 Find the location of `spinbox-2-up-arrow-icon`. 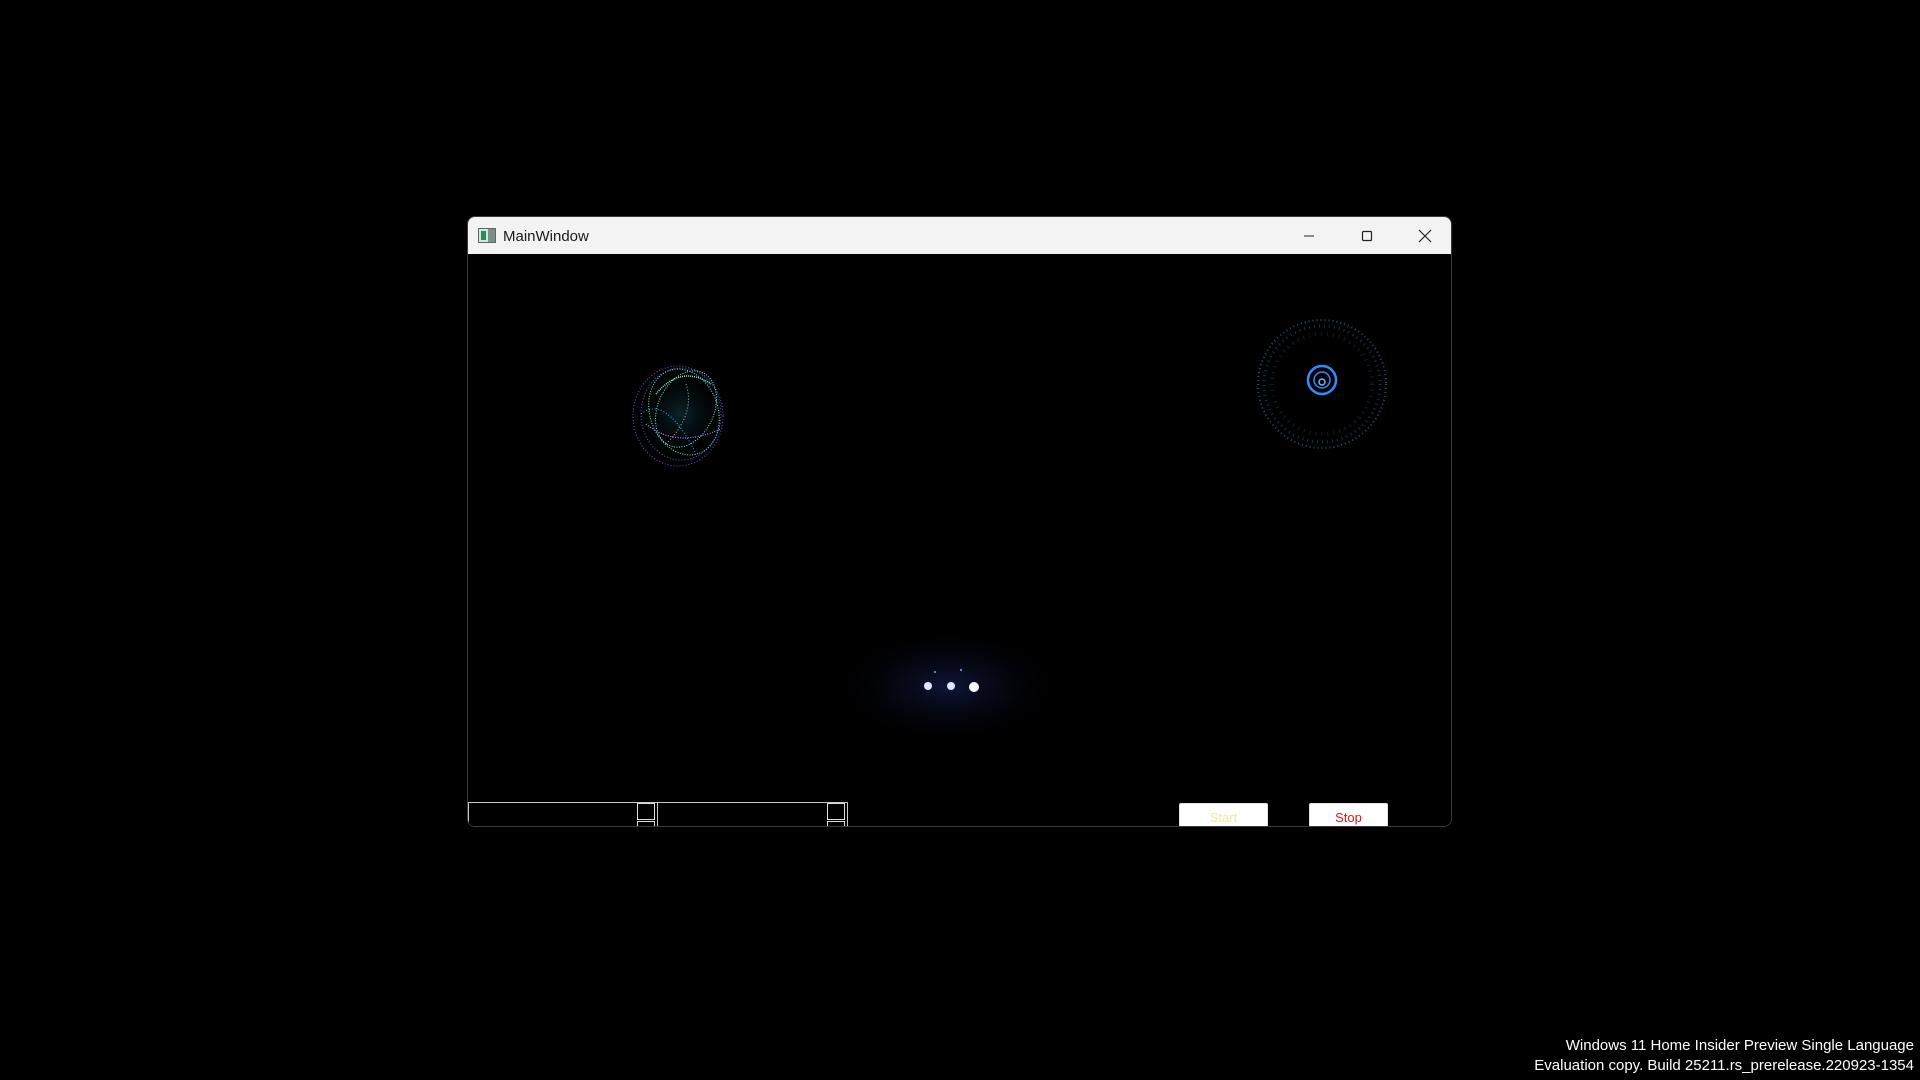

spinbox-2-up-arrow-icon is located at coordinates (836, 811).